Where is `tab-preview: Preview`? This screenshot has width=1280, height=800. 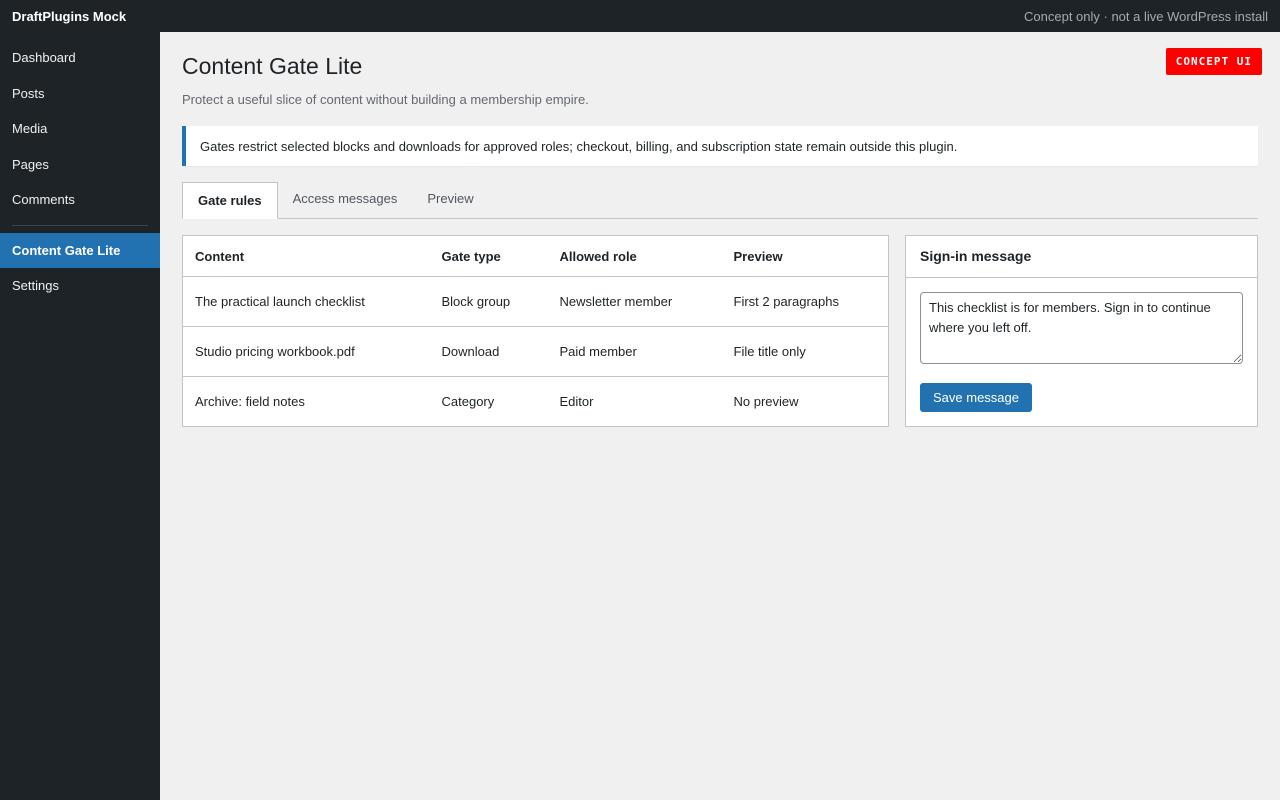 tab-preview: Preview is located at coordinates (450, 199).